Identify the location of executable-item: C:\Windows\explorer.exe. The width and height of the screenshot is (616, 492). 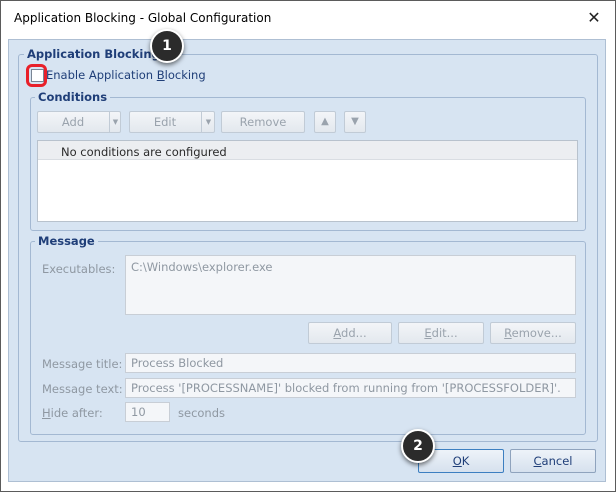
(202, 267).